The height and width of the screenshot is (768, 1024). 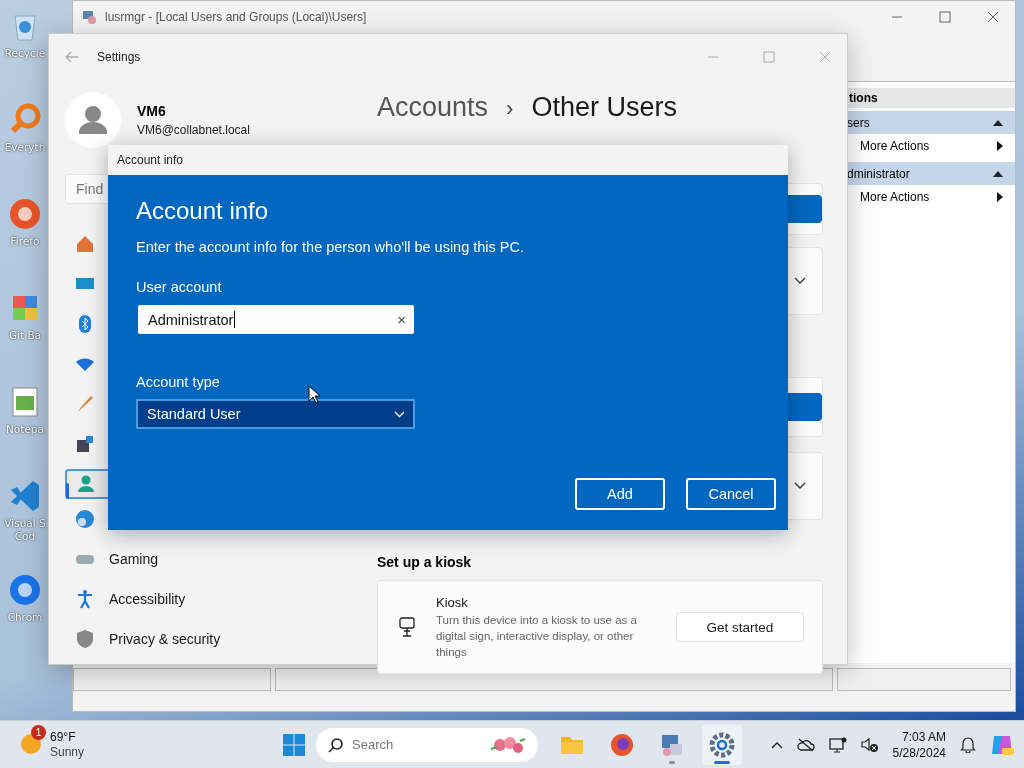 I want to click on window-title: lusrmgr - [Local Users and Groups (Local)\Users], so click(x=236, y=17).